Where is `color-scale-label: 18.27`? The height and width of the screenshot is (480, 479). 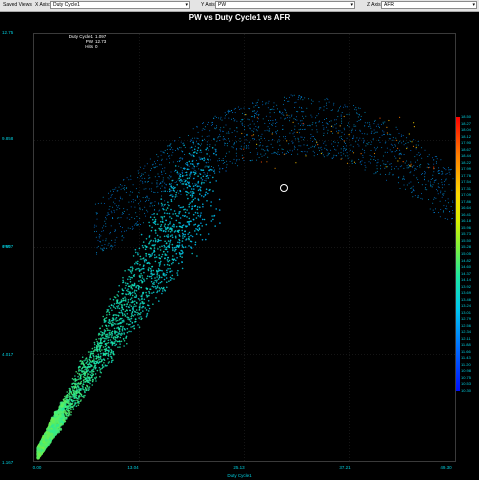
color-scale-label: 18.27 is located at coordinates (466, 123).